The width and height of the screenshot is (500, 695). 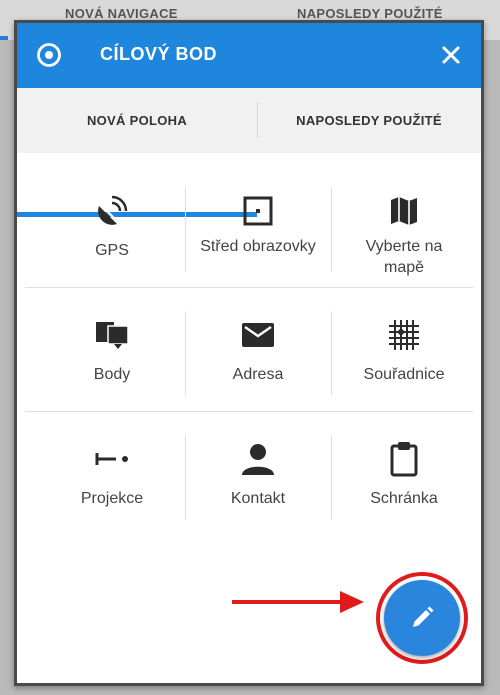 I want to click on tab-new-location: NOVÁ POLOHA, so click(x=137, y=120).